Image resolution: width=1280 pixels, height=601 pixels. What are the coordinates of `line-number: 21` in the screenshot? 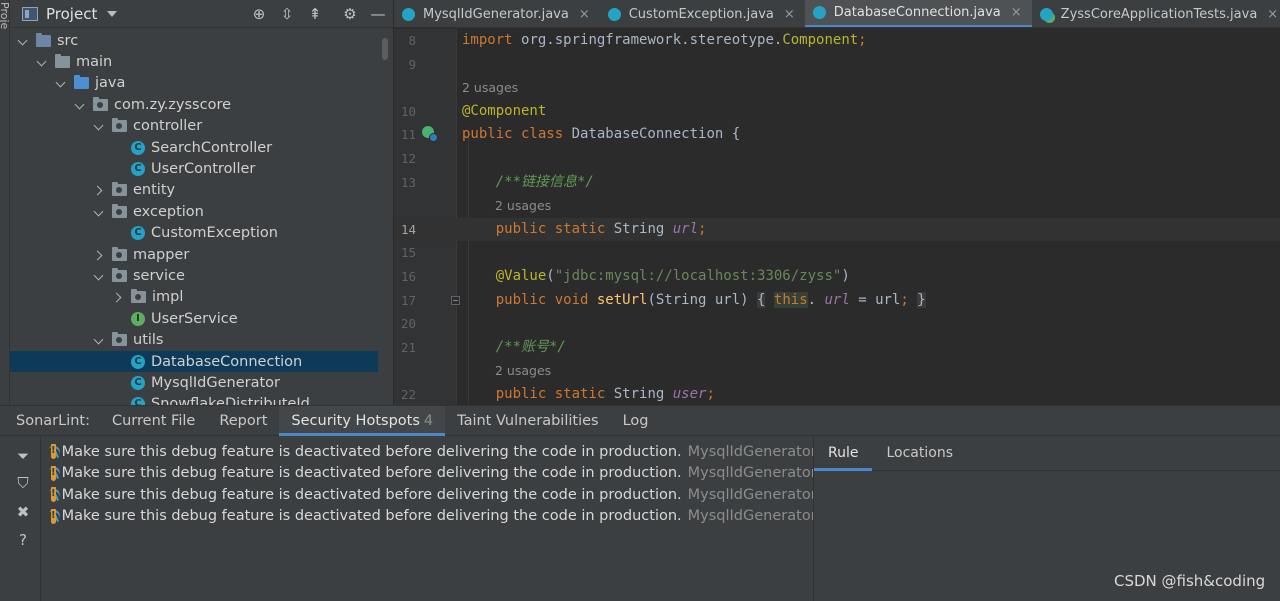 It's located at (408, 347).